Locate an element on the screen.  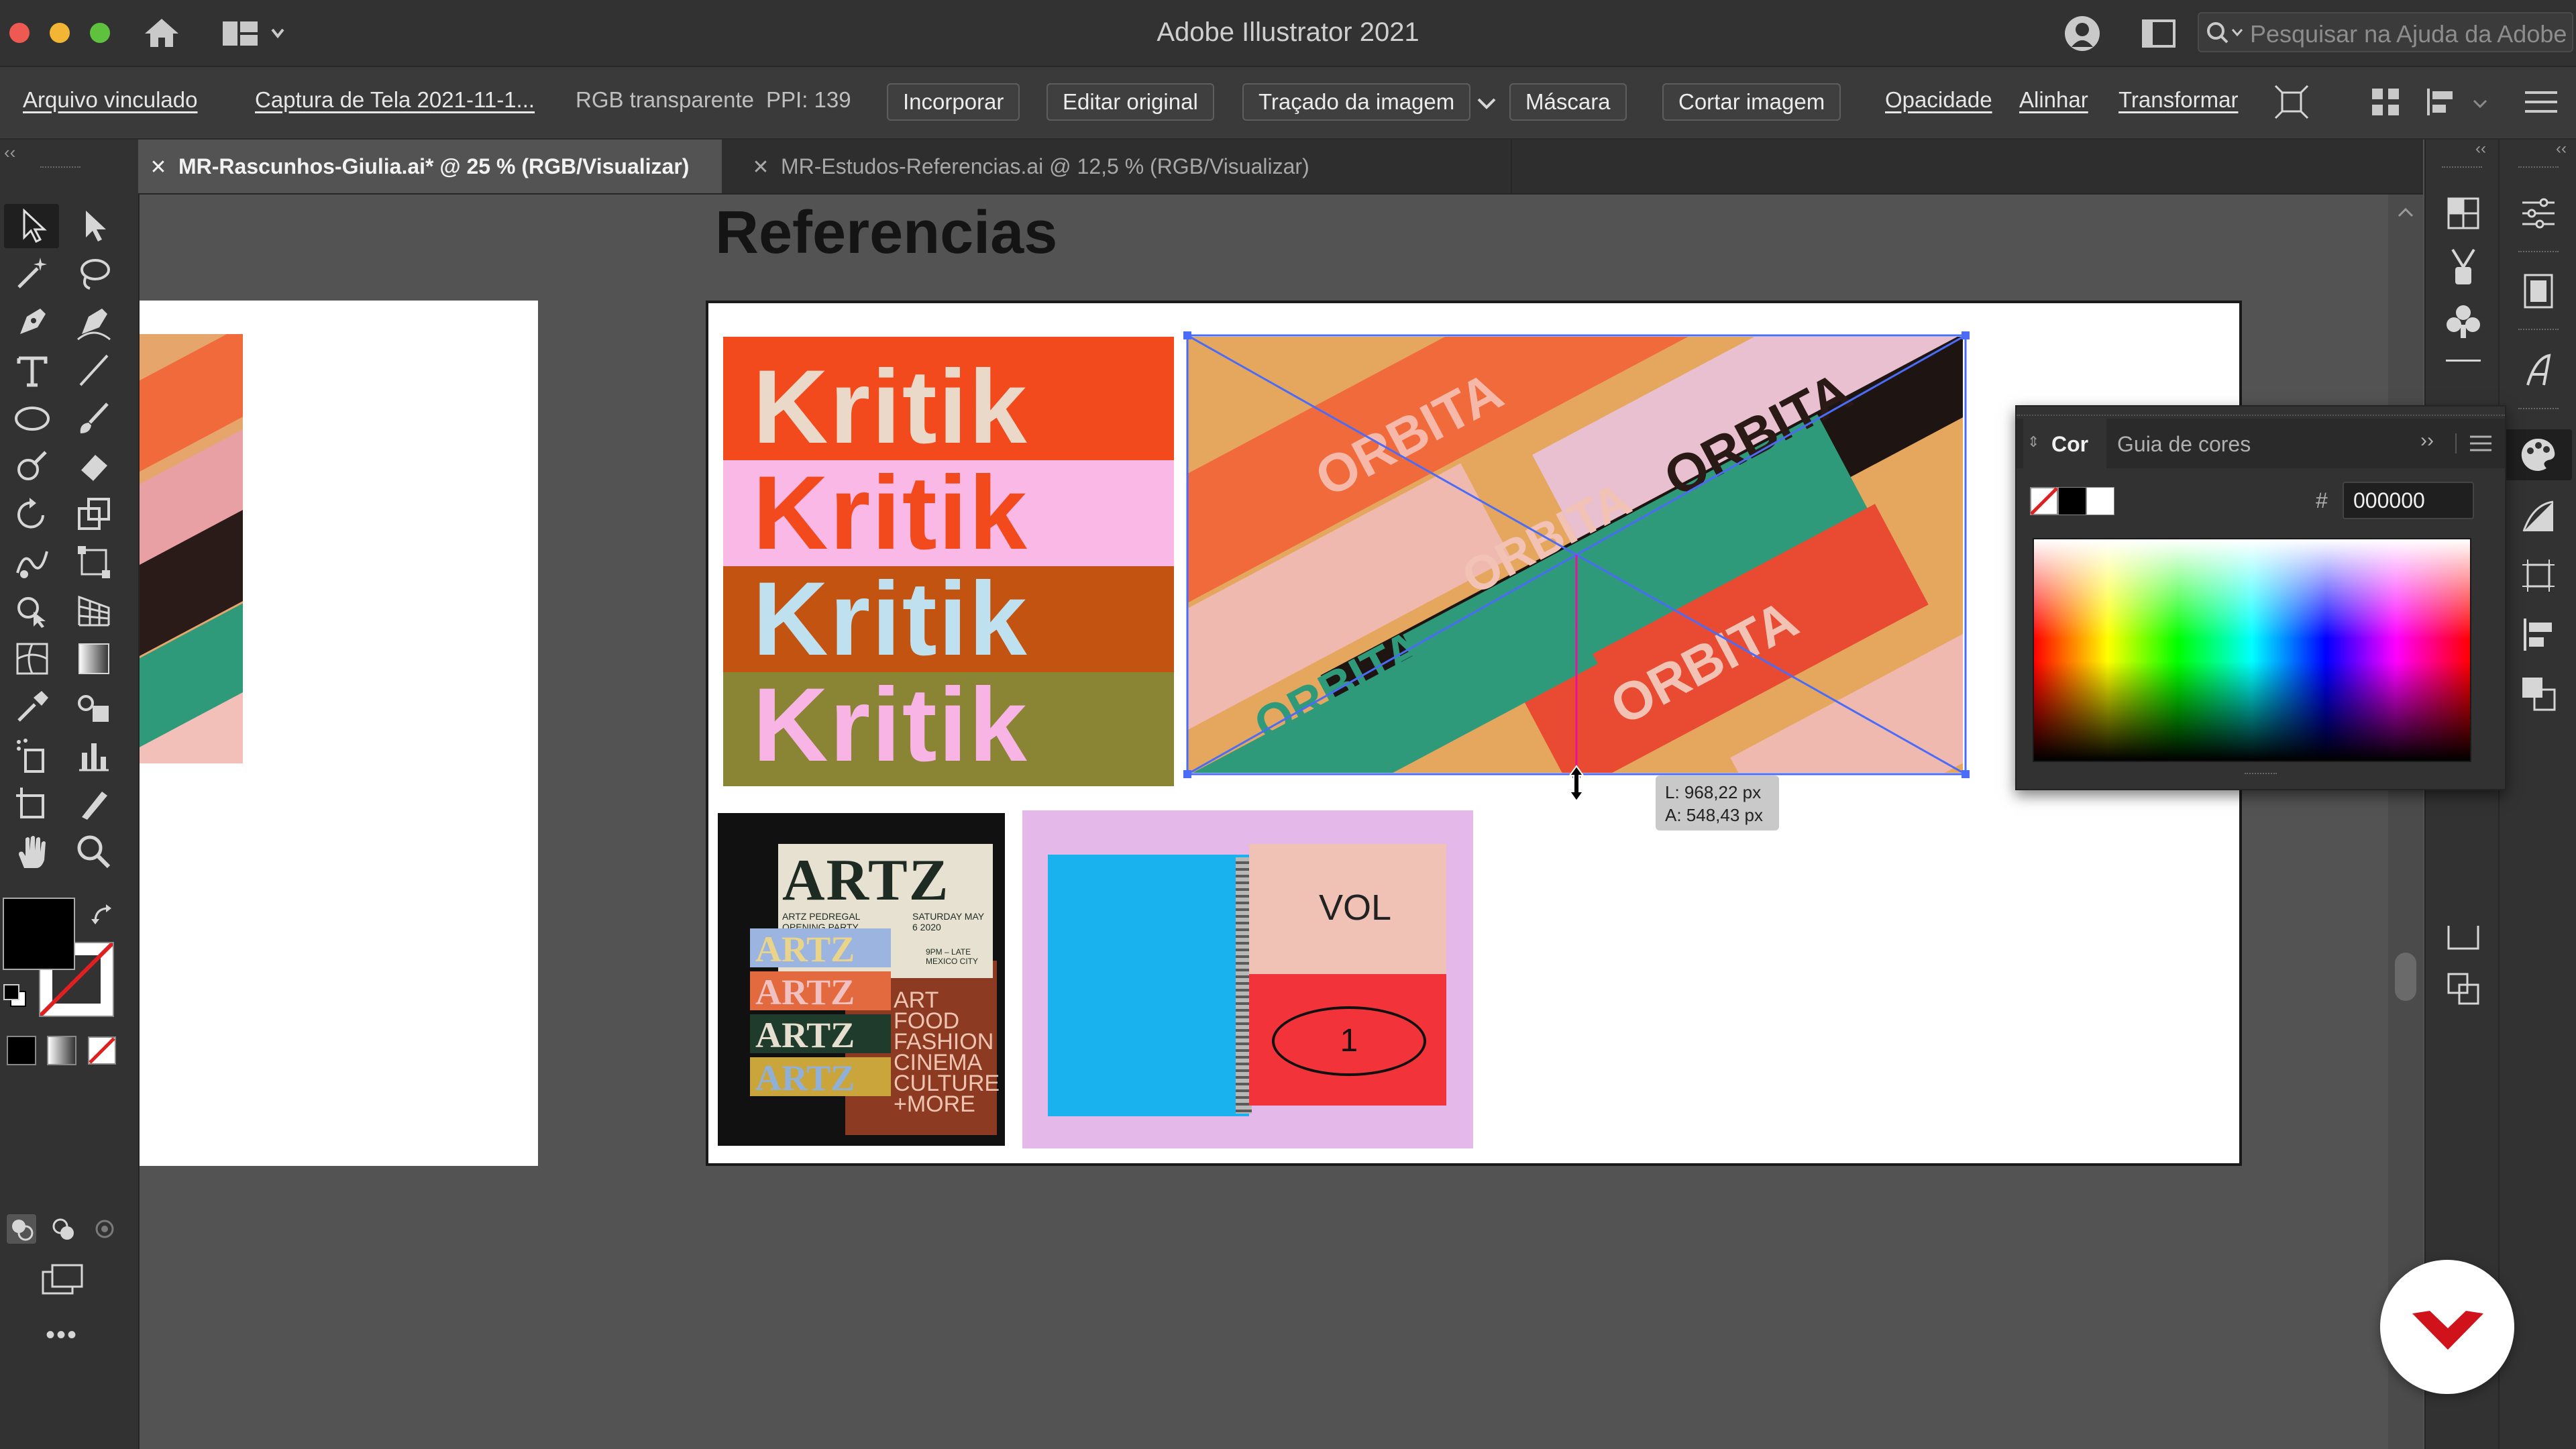
free-transform-tool-icon is located at coordinates (94, 562).